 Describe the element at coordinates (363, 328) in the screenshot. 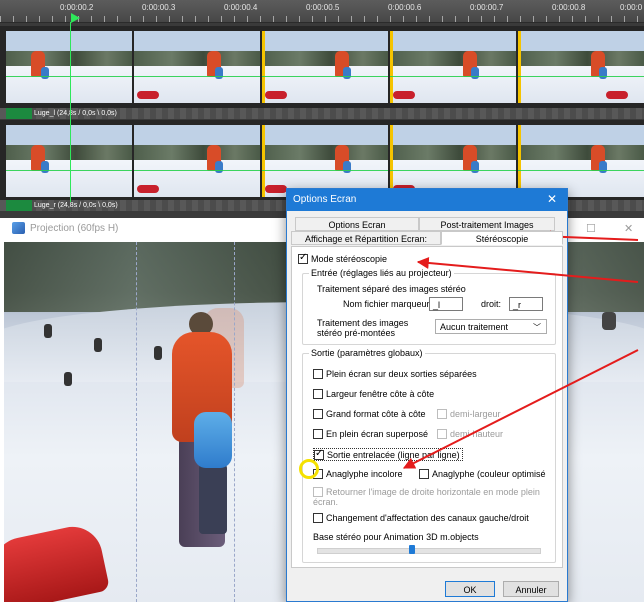

I see `premounted-label: Traitement des images stéréo pré-montées` at that location.